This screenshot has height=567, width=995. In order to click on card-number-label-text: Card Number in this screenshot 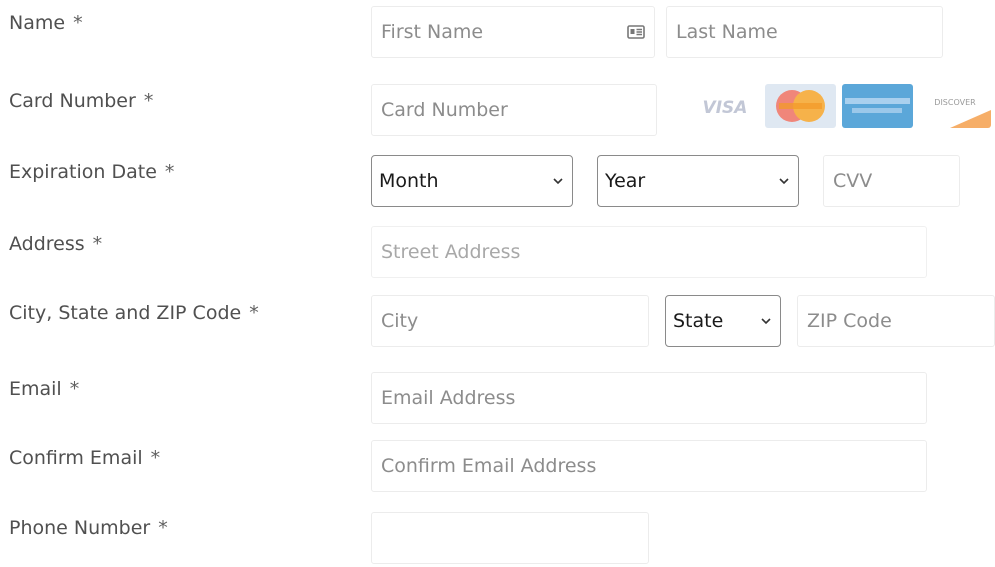, I will do `click(72, 101)`.